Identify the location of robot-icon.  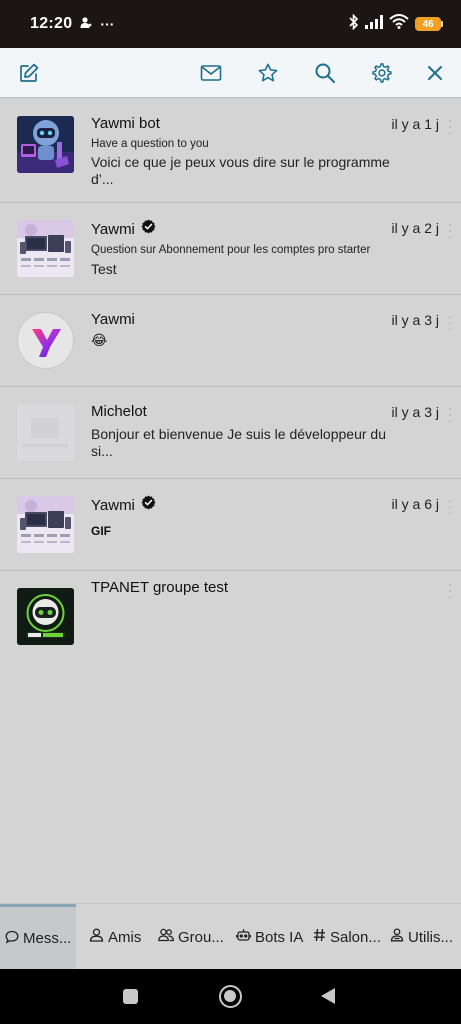
(243, 937).